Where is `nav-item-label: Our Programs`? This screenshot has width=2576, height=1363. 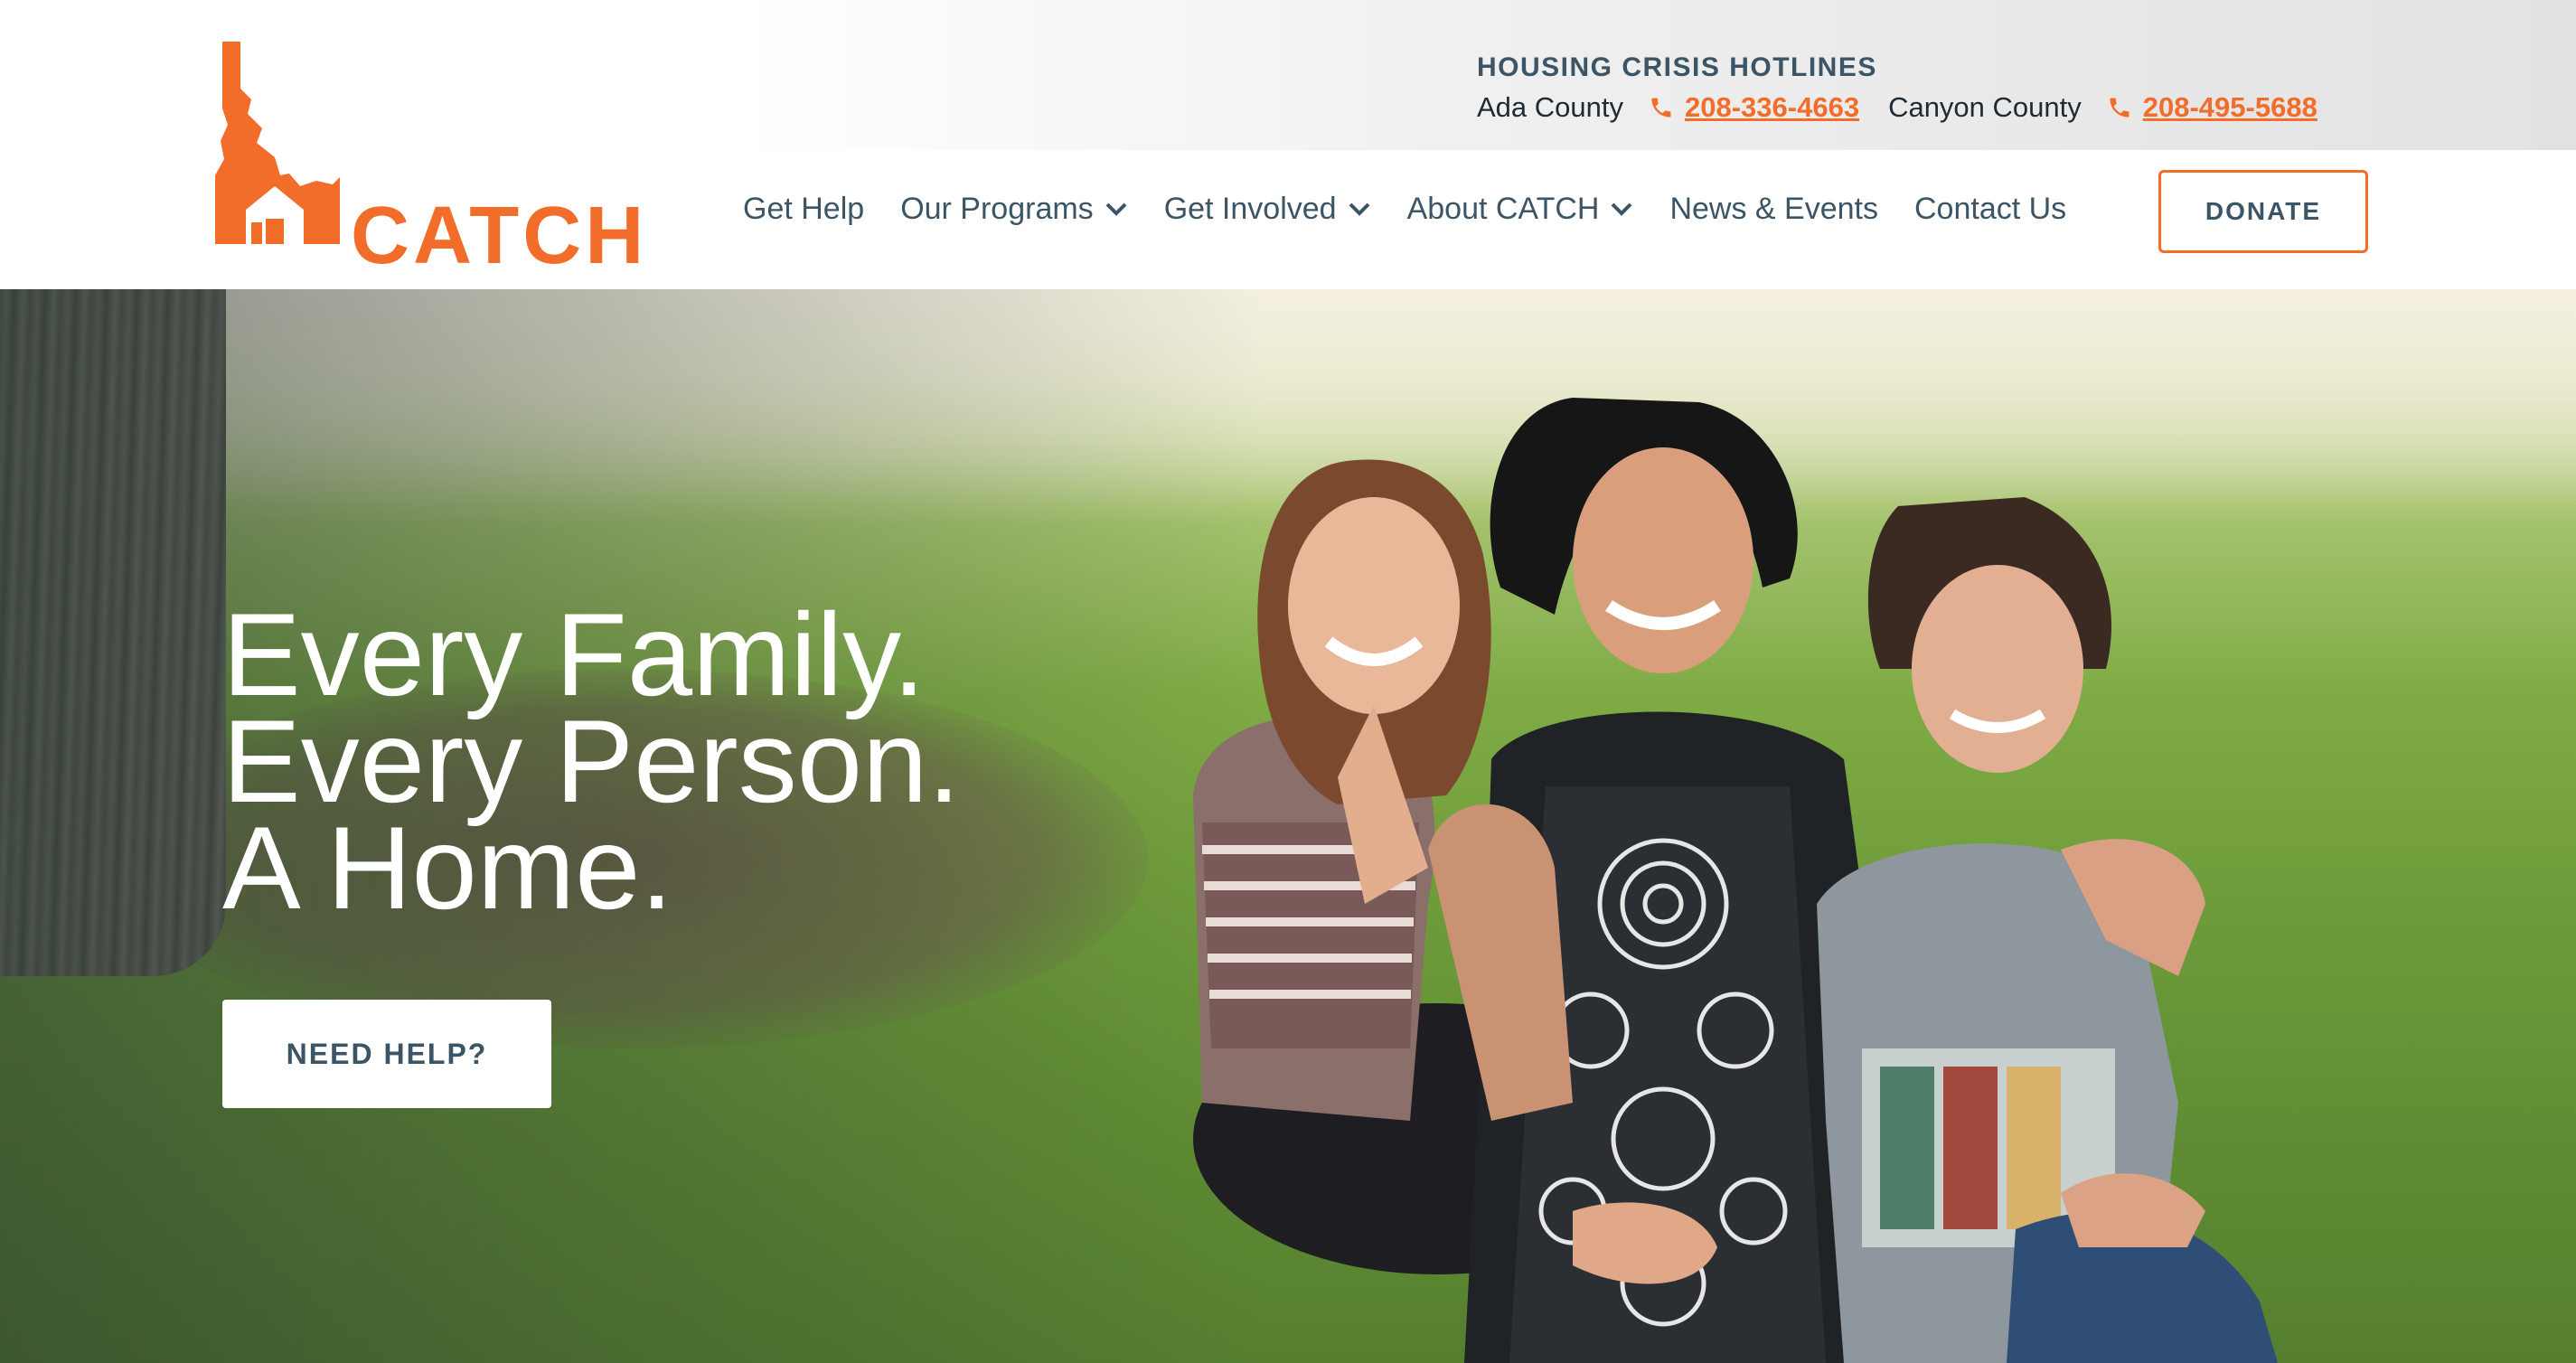 nav-item-label: Our Programs is located at coordinates (997, 209).